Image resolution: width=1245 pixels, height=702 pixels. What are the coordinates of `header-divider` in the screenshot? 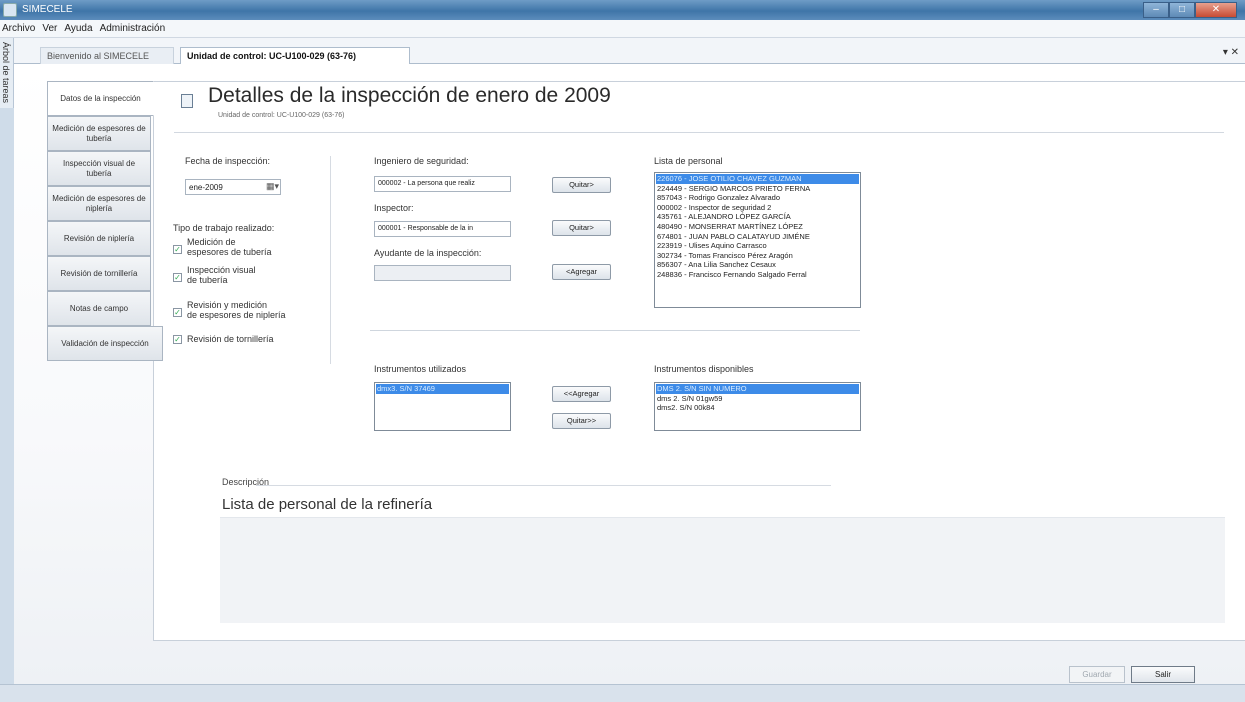 It's located at (699, 132).